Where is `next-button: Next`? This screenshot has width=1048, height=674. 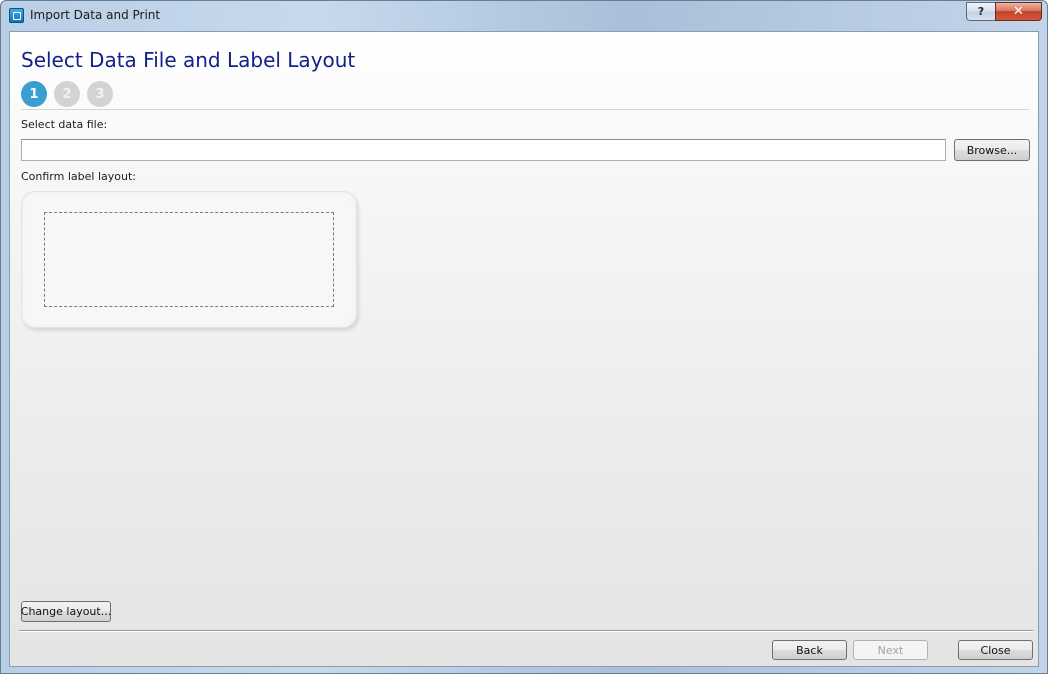
next-button: Next is located at coordinates (890, 650).